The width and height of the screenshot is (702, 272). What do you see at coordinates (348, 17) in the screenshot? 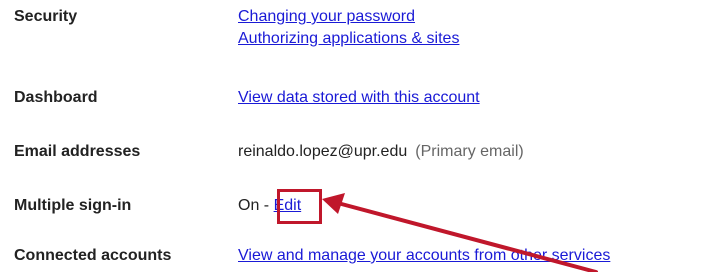
I see `changing-password-link: Changing your password` at bounding box center [348, 17].